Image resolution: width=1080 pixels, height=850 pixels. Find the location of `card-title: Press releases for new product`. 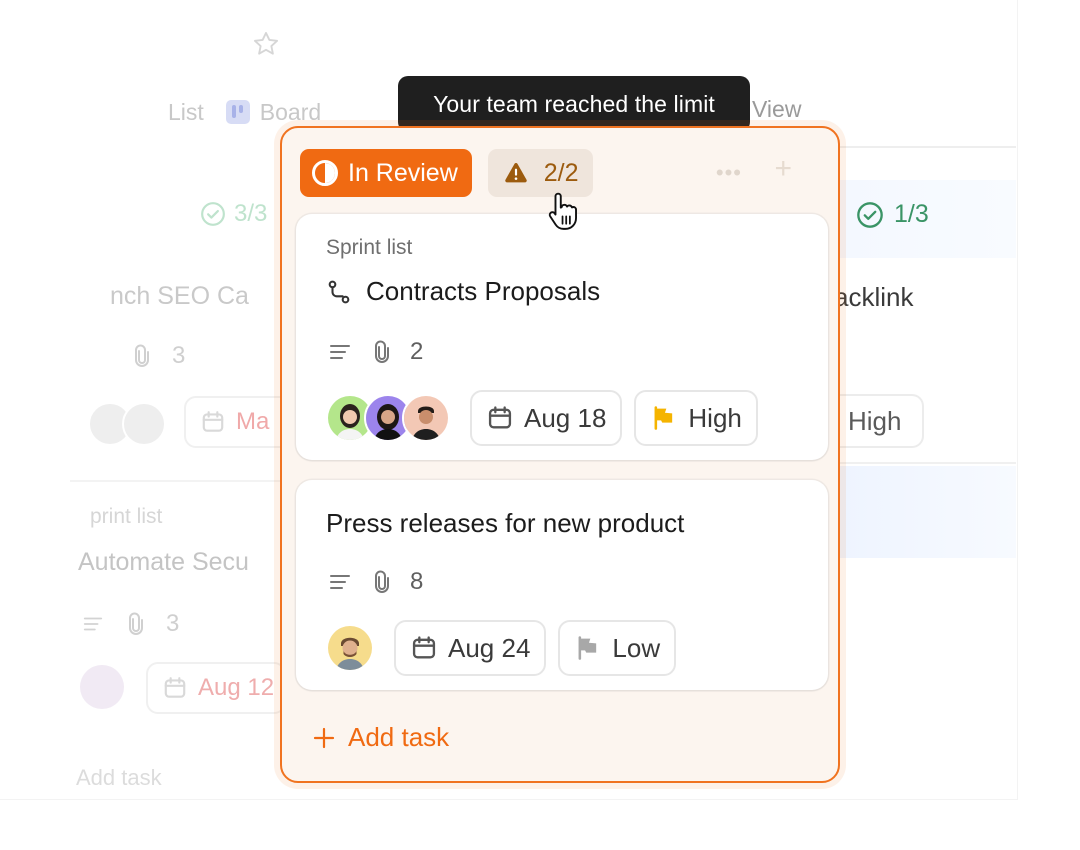

card-title: Press releases for new product is located at coordinates (505, 523).